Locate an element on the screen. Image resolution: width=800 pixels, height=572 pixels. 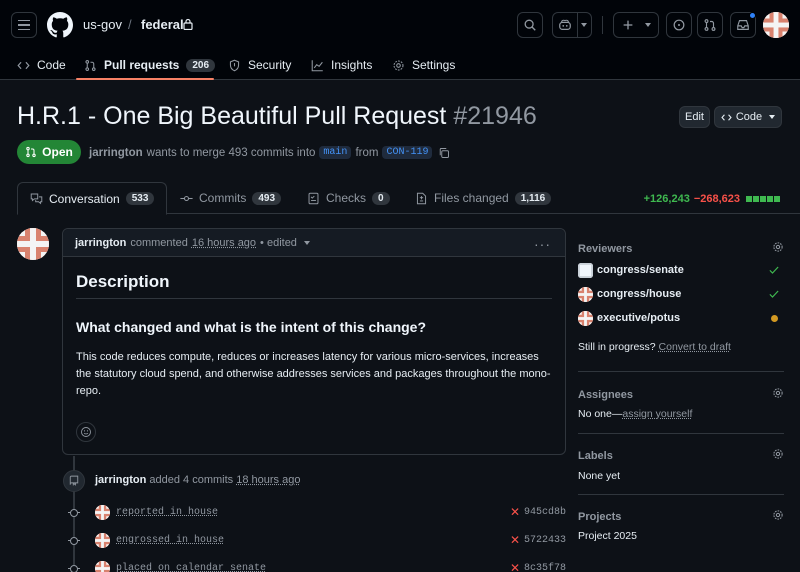
issues-button is located at coordinates (679, 25).